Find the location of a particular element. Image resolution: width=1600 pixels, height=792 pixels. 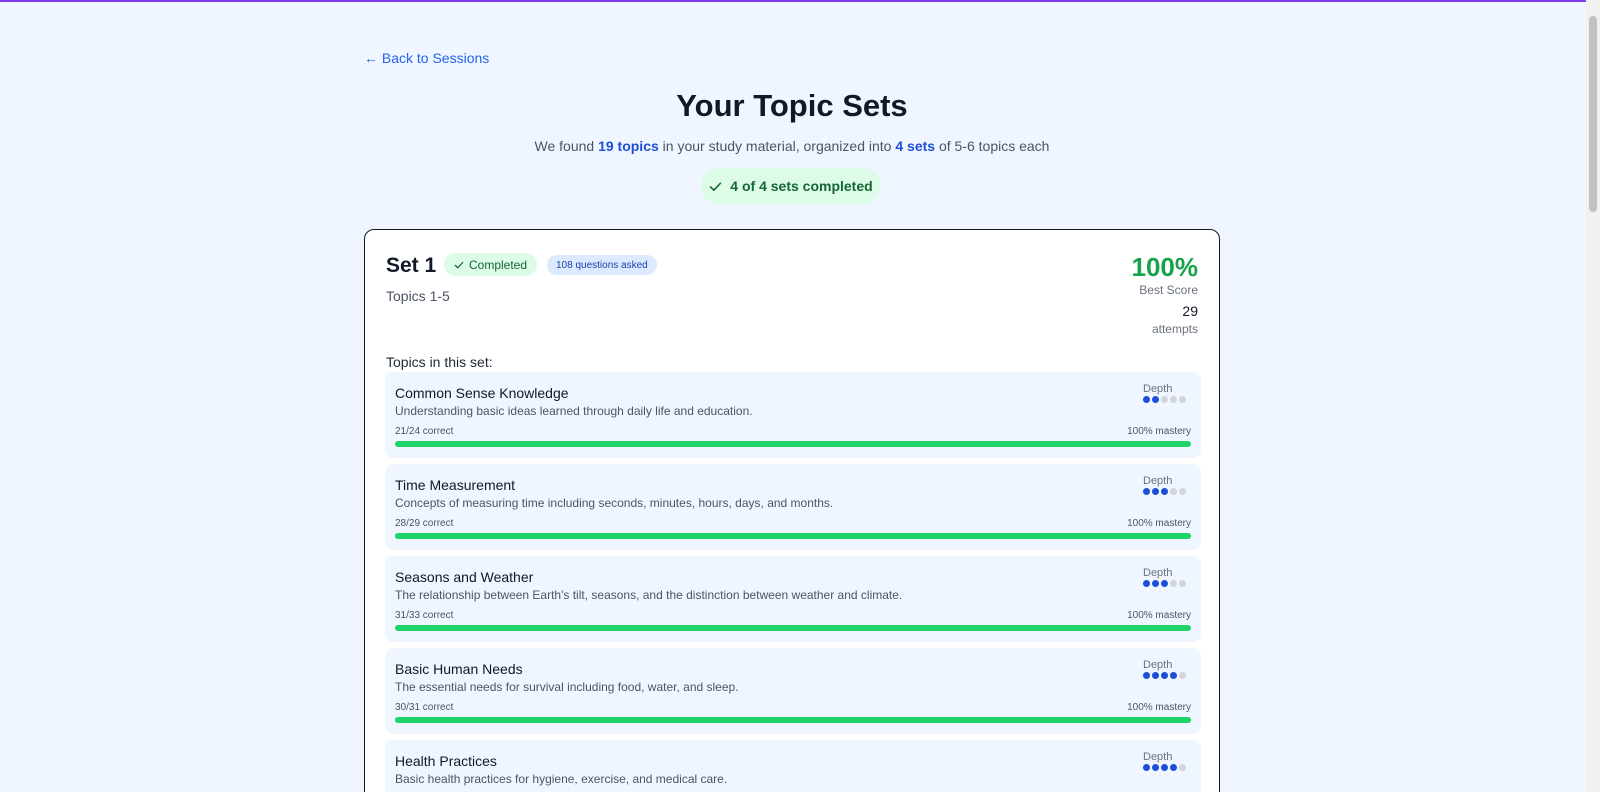

status-badge: Completed is located at coordinates (491, 264).